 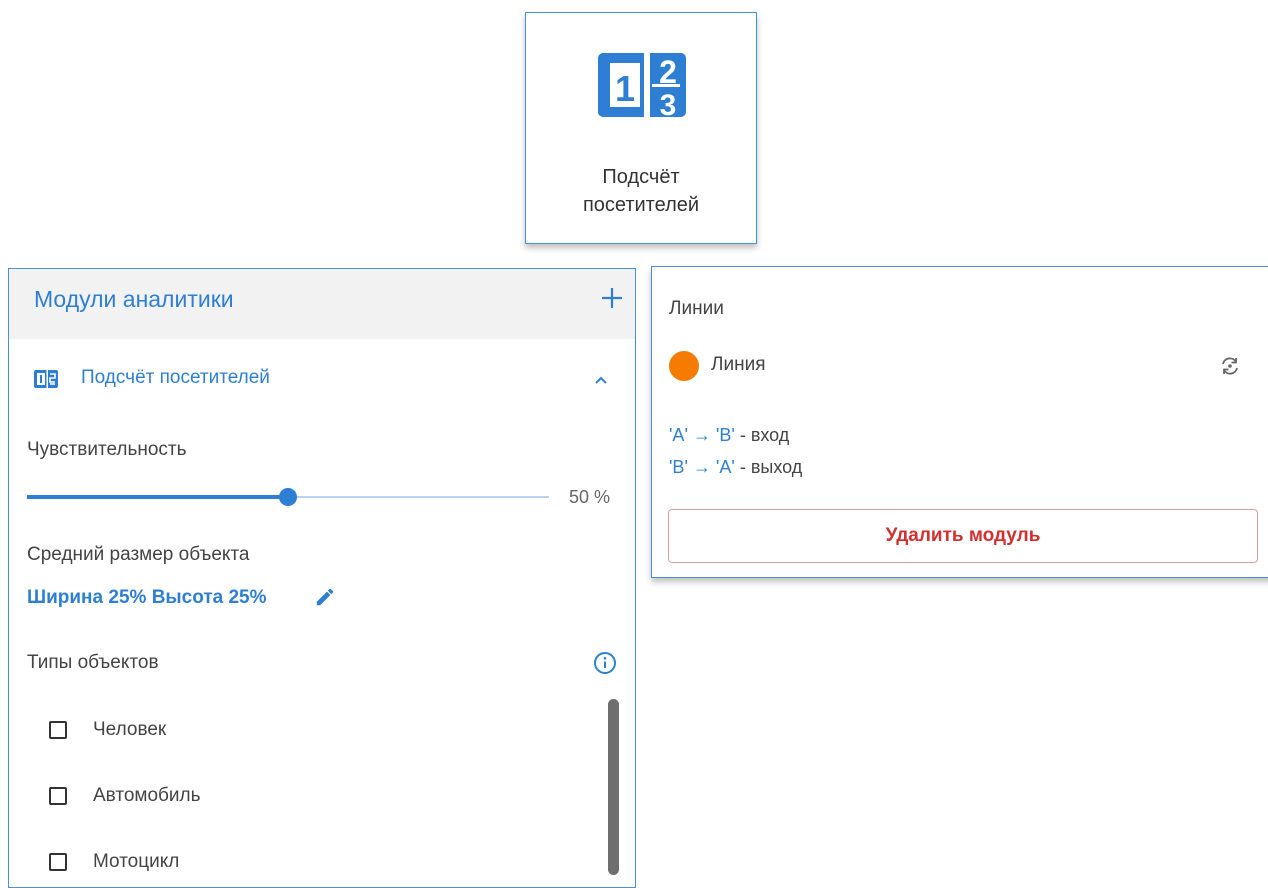 What do you see at coordinates (764, 435) in the screenshot?
I see `direction-text: - вход` at bounding box center [764, 435].